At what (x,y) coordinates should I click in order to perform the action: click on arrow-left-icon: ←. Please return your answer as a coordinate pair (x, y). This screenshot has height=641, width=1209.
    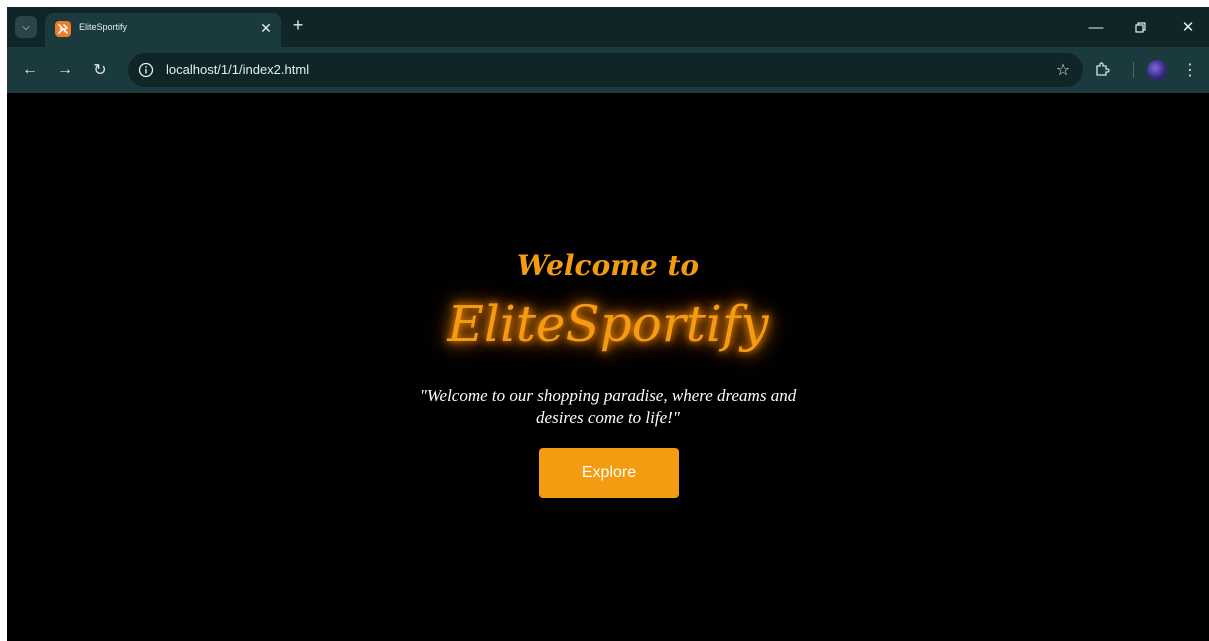
    Looking at the image, I should click on (30, 70).